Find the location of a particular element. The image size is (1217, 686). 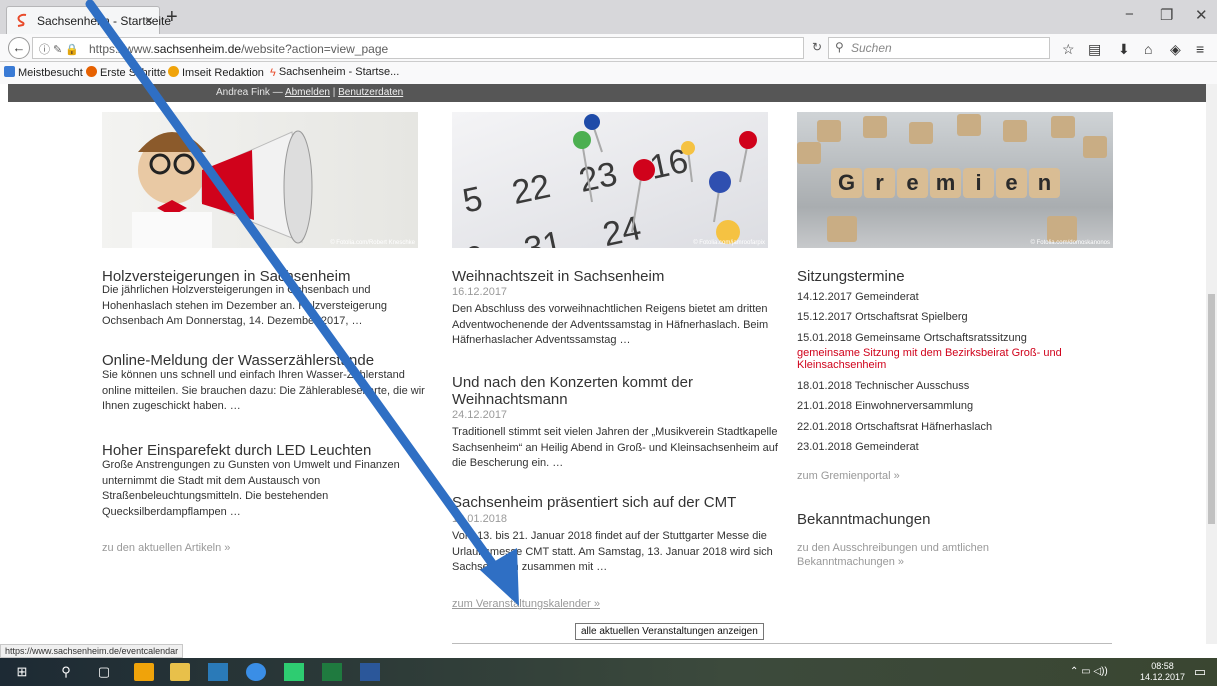

excel-icon is located at coordinates (332, 672).